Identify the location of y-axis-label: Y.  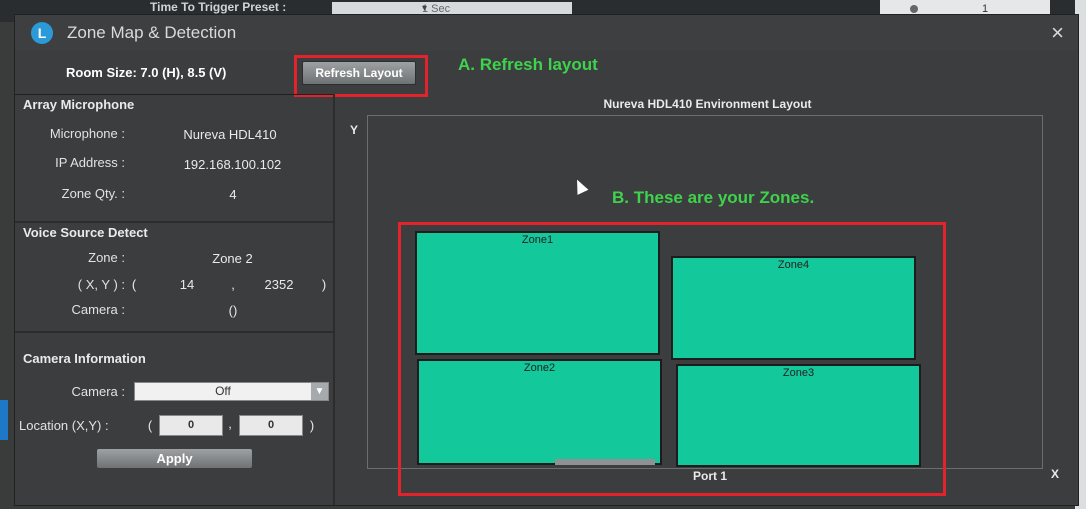
(354, 130).